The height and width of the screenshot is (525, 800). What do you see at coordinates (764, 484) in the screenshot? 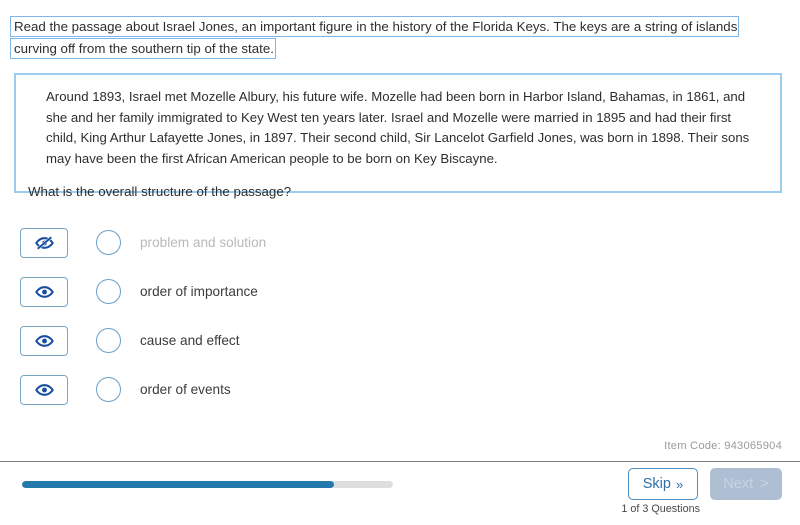
I see `chevron-right-icon: >` at bounding box center [764, 484].